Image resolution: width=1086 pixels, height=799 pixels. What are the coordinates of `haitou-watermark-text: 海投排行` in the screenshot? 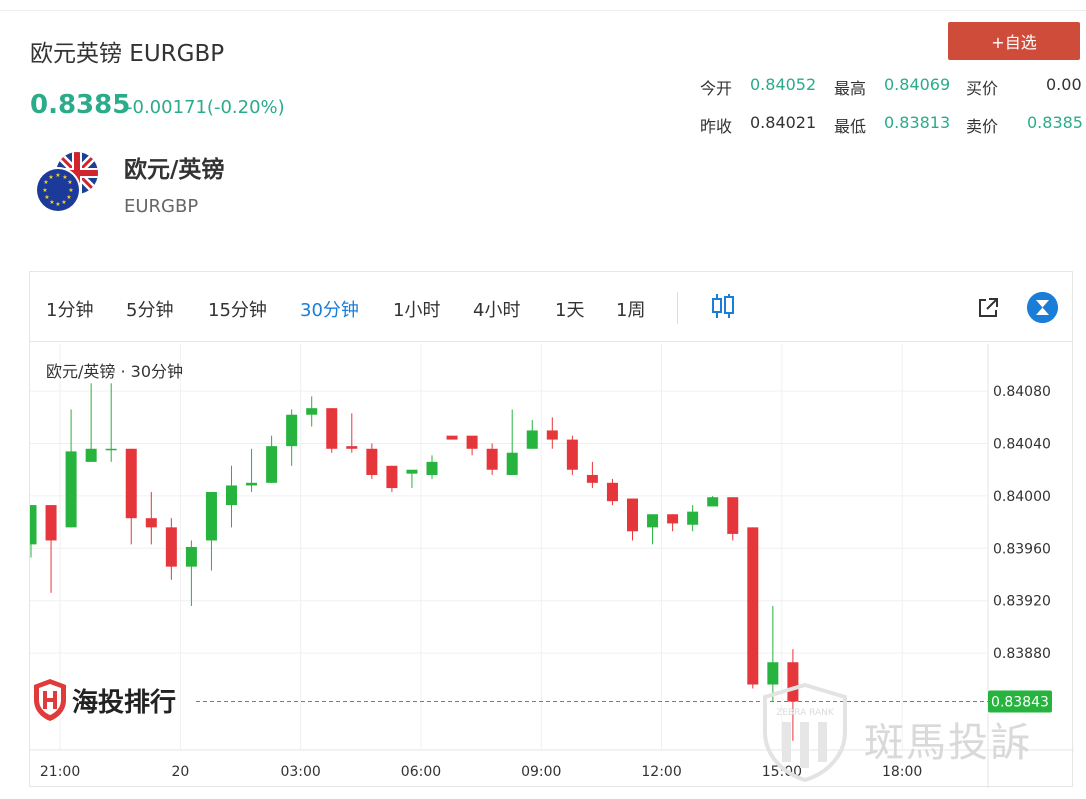 It's located at (124, 703).